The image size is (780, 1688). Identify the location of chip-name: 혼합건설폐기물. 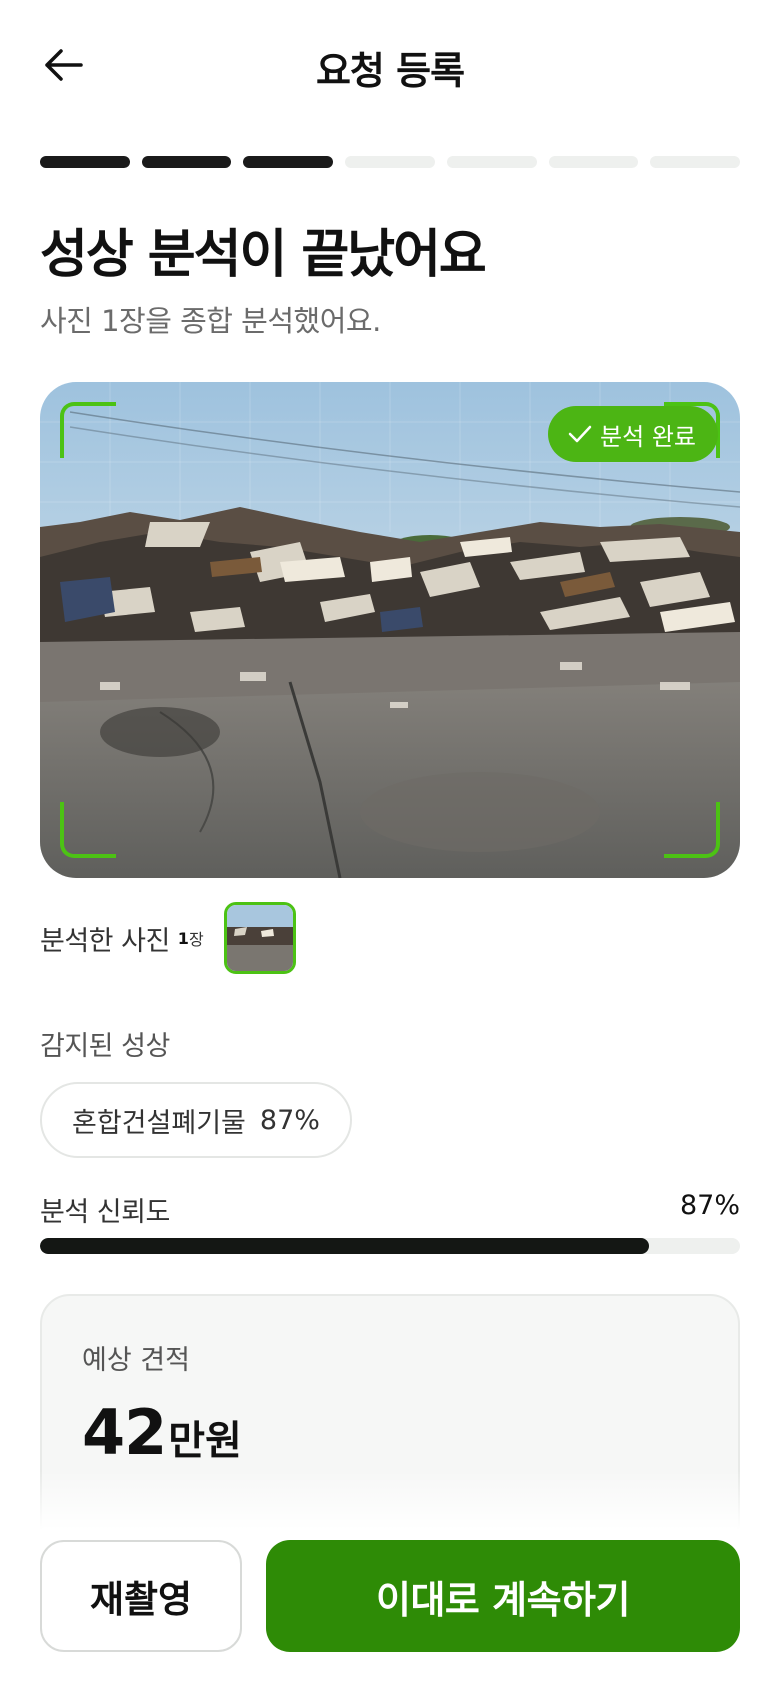
(159, 1123).